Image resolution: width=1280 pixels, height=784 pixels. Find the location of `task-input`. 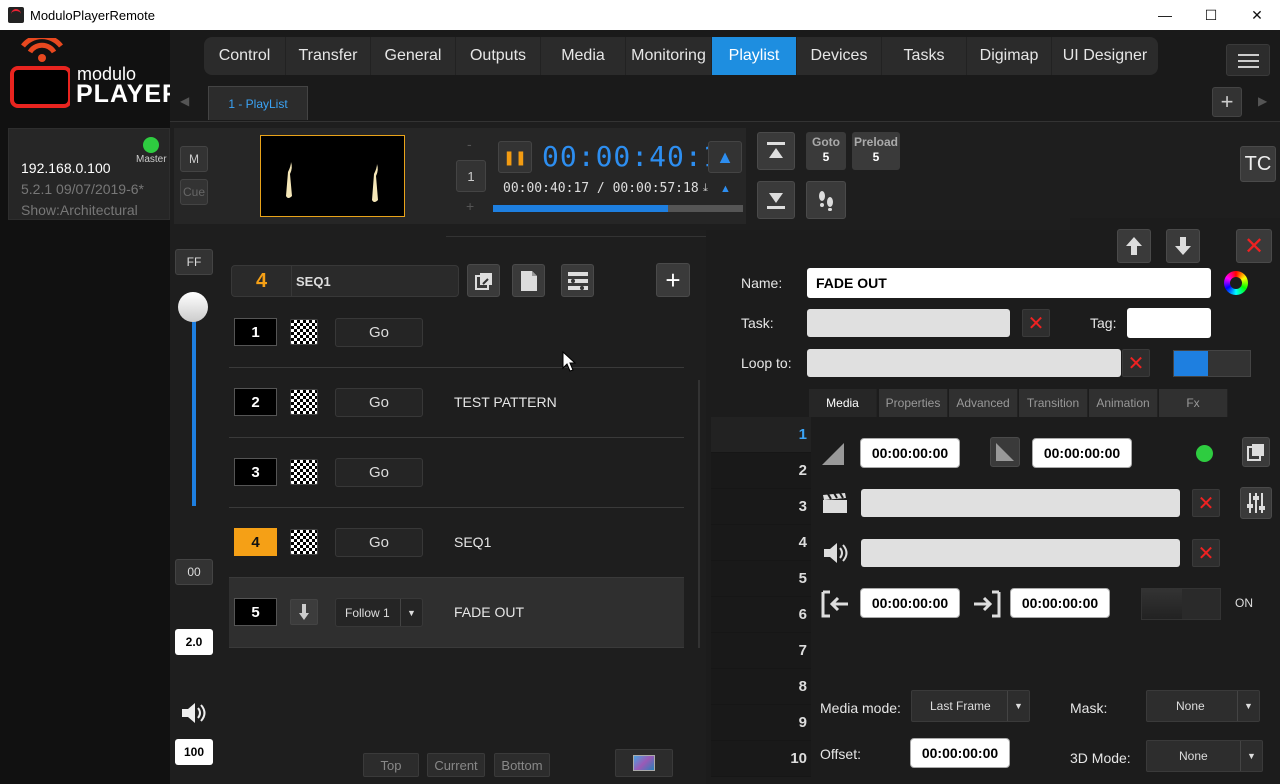

task-input is located at coordinates (908, 323).